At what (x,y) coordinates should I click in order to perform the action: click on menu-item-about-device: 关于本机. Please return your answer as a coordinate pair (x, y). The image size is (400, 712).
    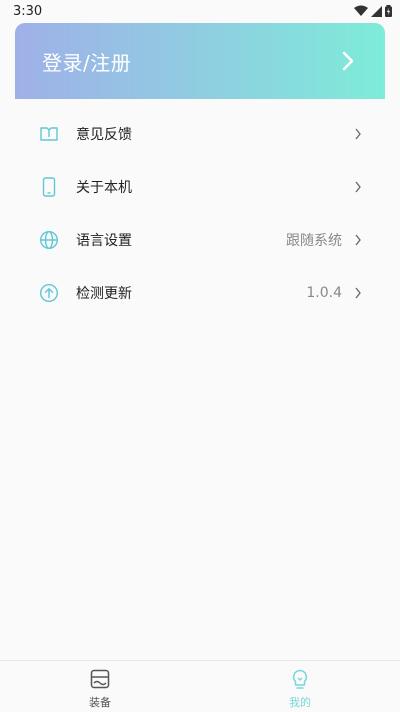
    Looking at the image, I should click on (200, 186).